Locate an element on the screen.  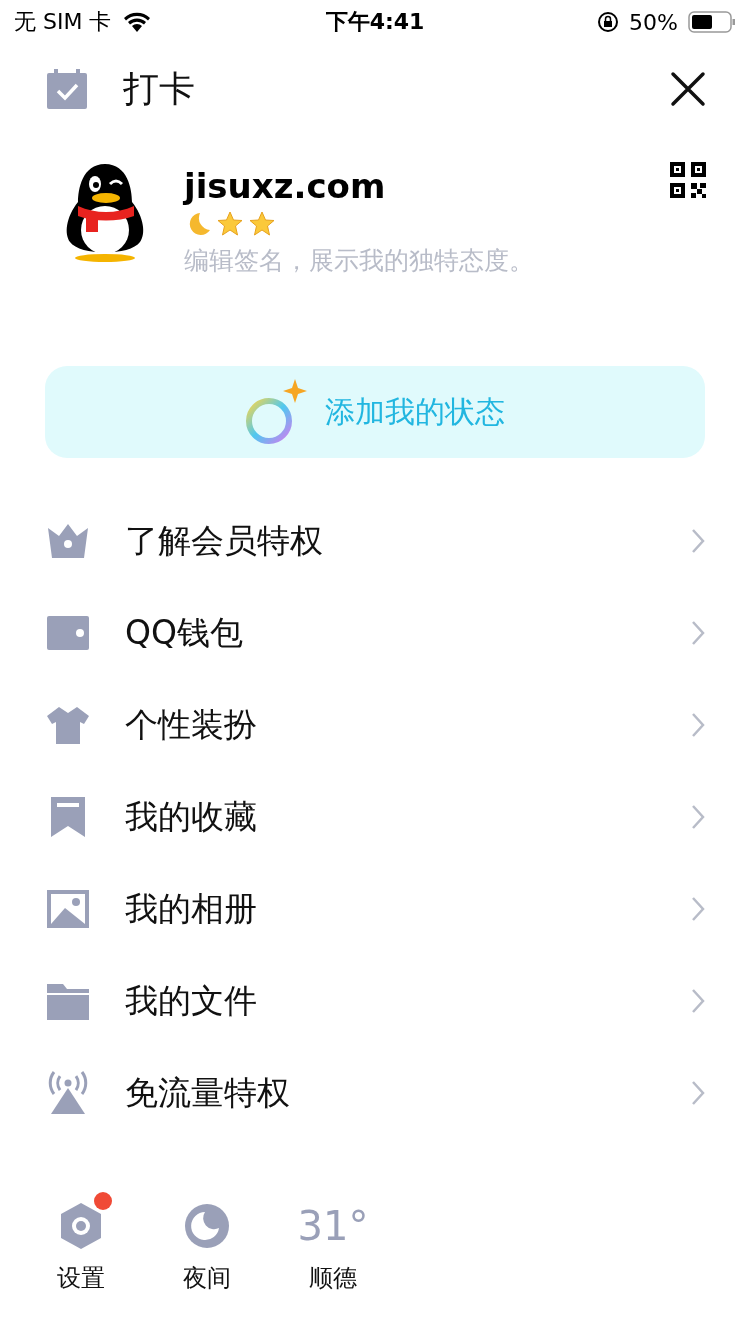
ring-sparkle-icon is located at coordinates (276, 412).